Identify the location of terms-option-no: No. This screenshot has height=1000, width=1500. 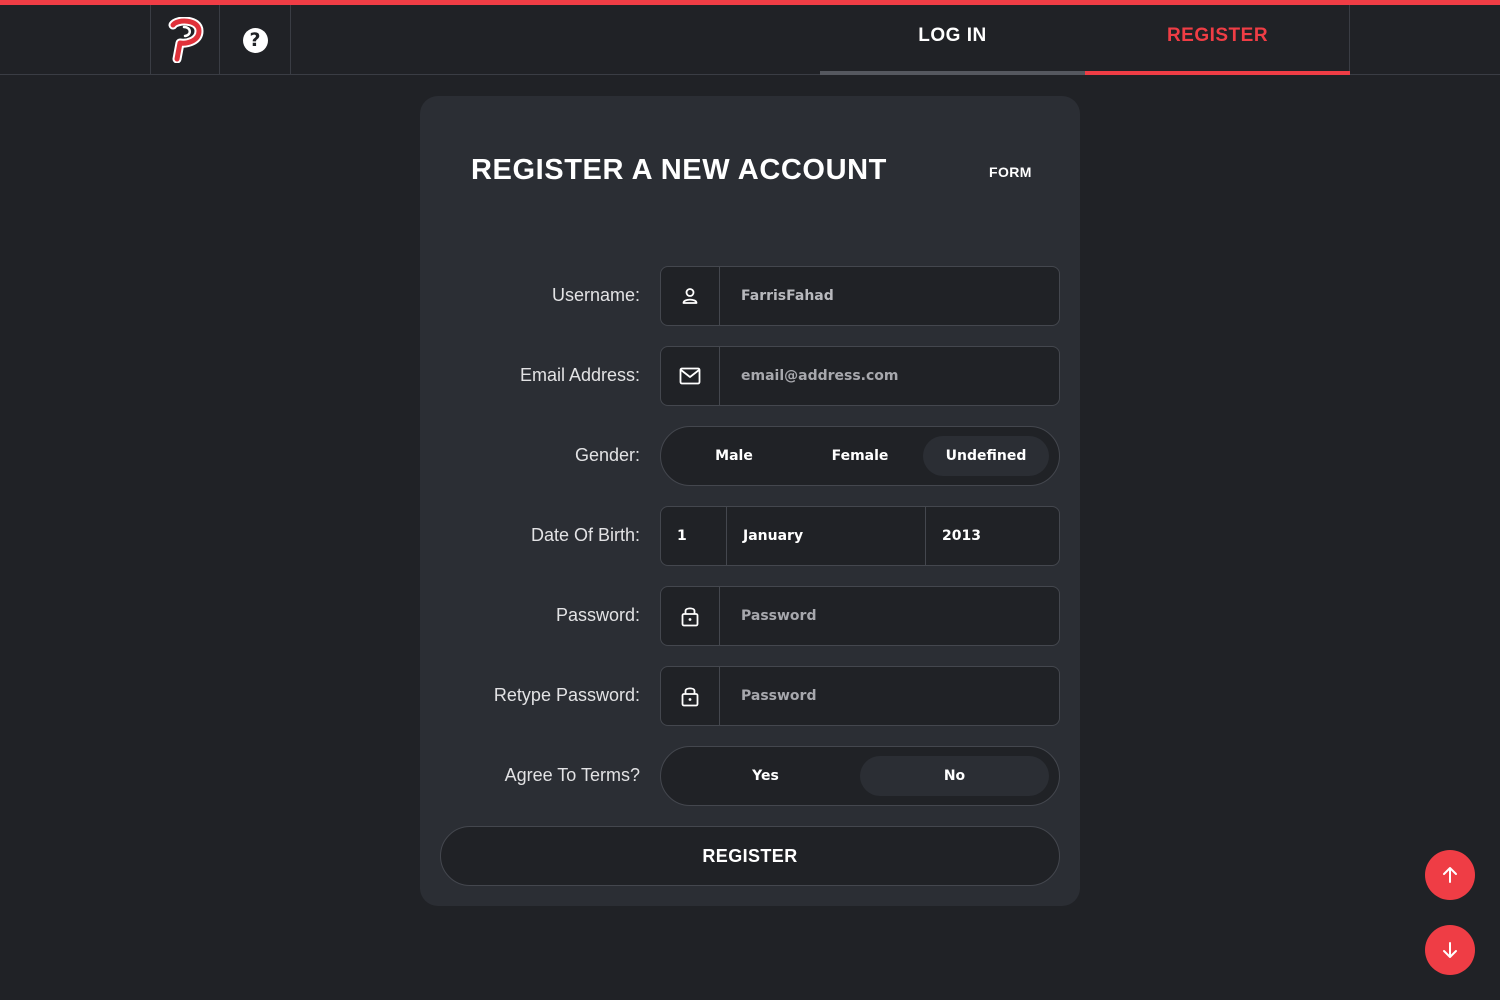
(954, 776).